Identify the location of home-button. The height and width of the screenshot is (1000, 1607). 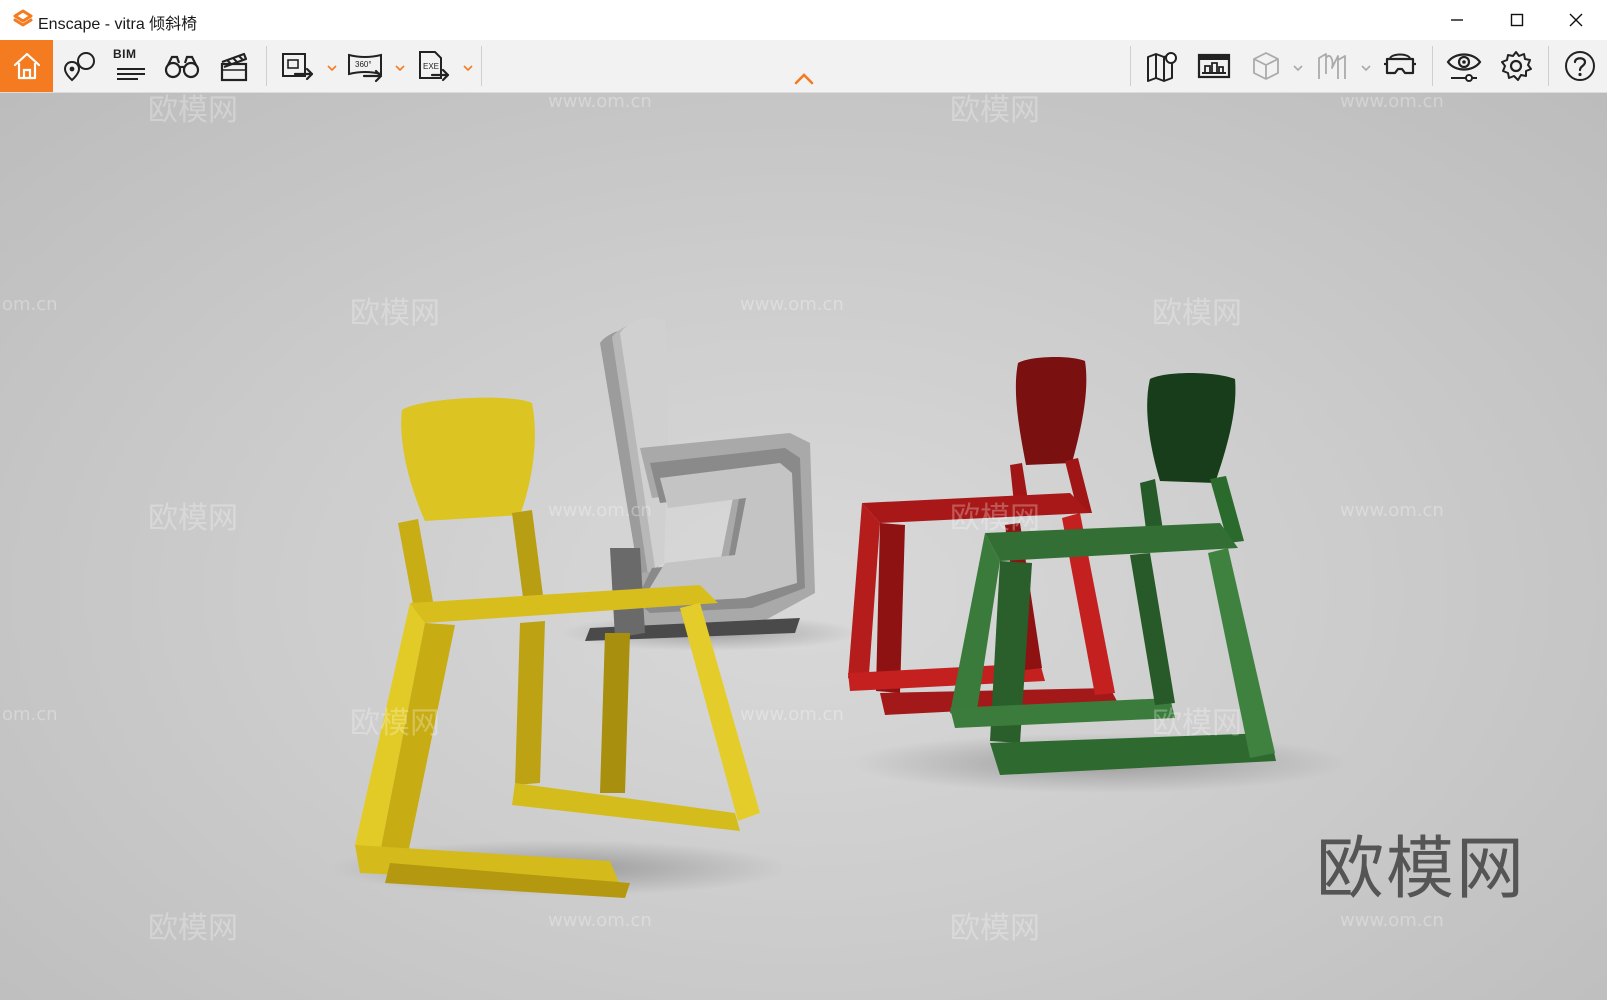
(26, 66).